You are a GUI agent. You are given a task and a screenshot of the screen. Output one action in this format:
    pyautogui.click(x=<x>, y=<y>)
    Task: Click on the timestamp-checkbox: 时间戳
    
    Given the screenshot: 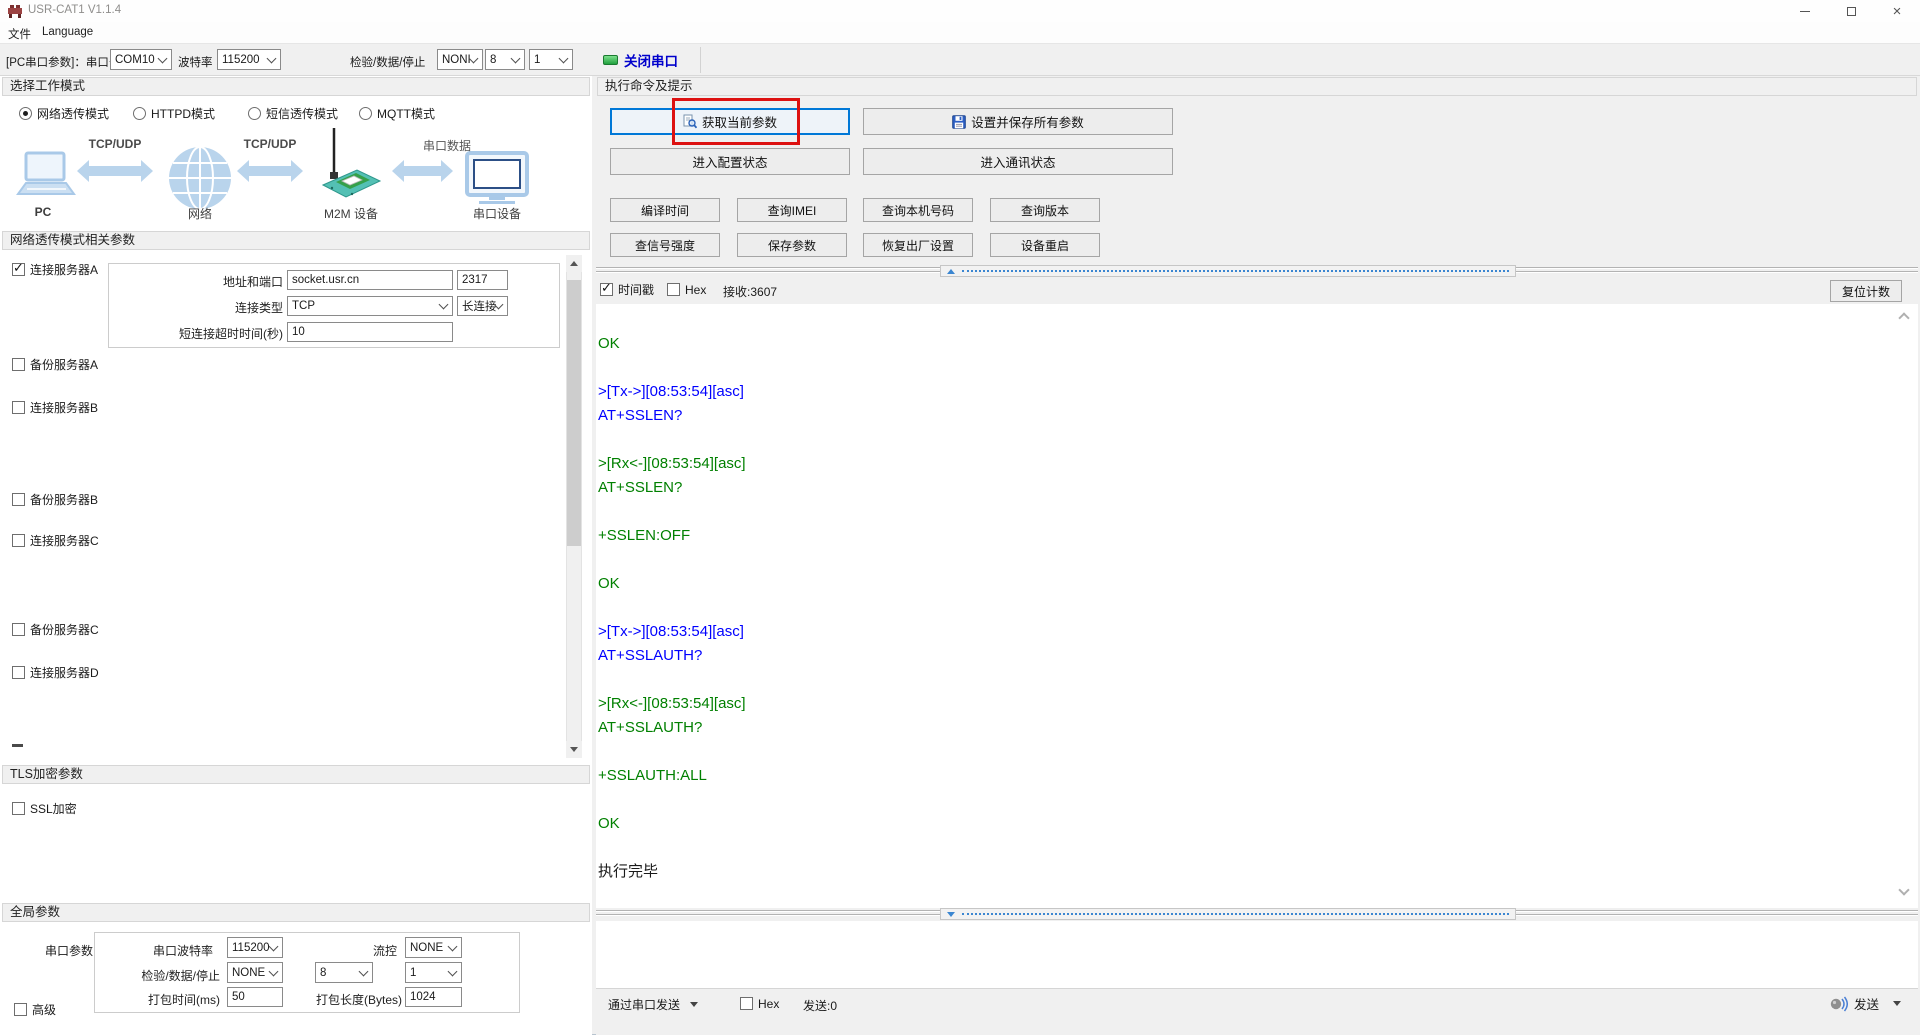 What is the action you would take?
    pyautogui.click(x=627, y=288)
    